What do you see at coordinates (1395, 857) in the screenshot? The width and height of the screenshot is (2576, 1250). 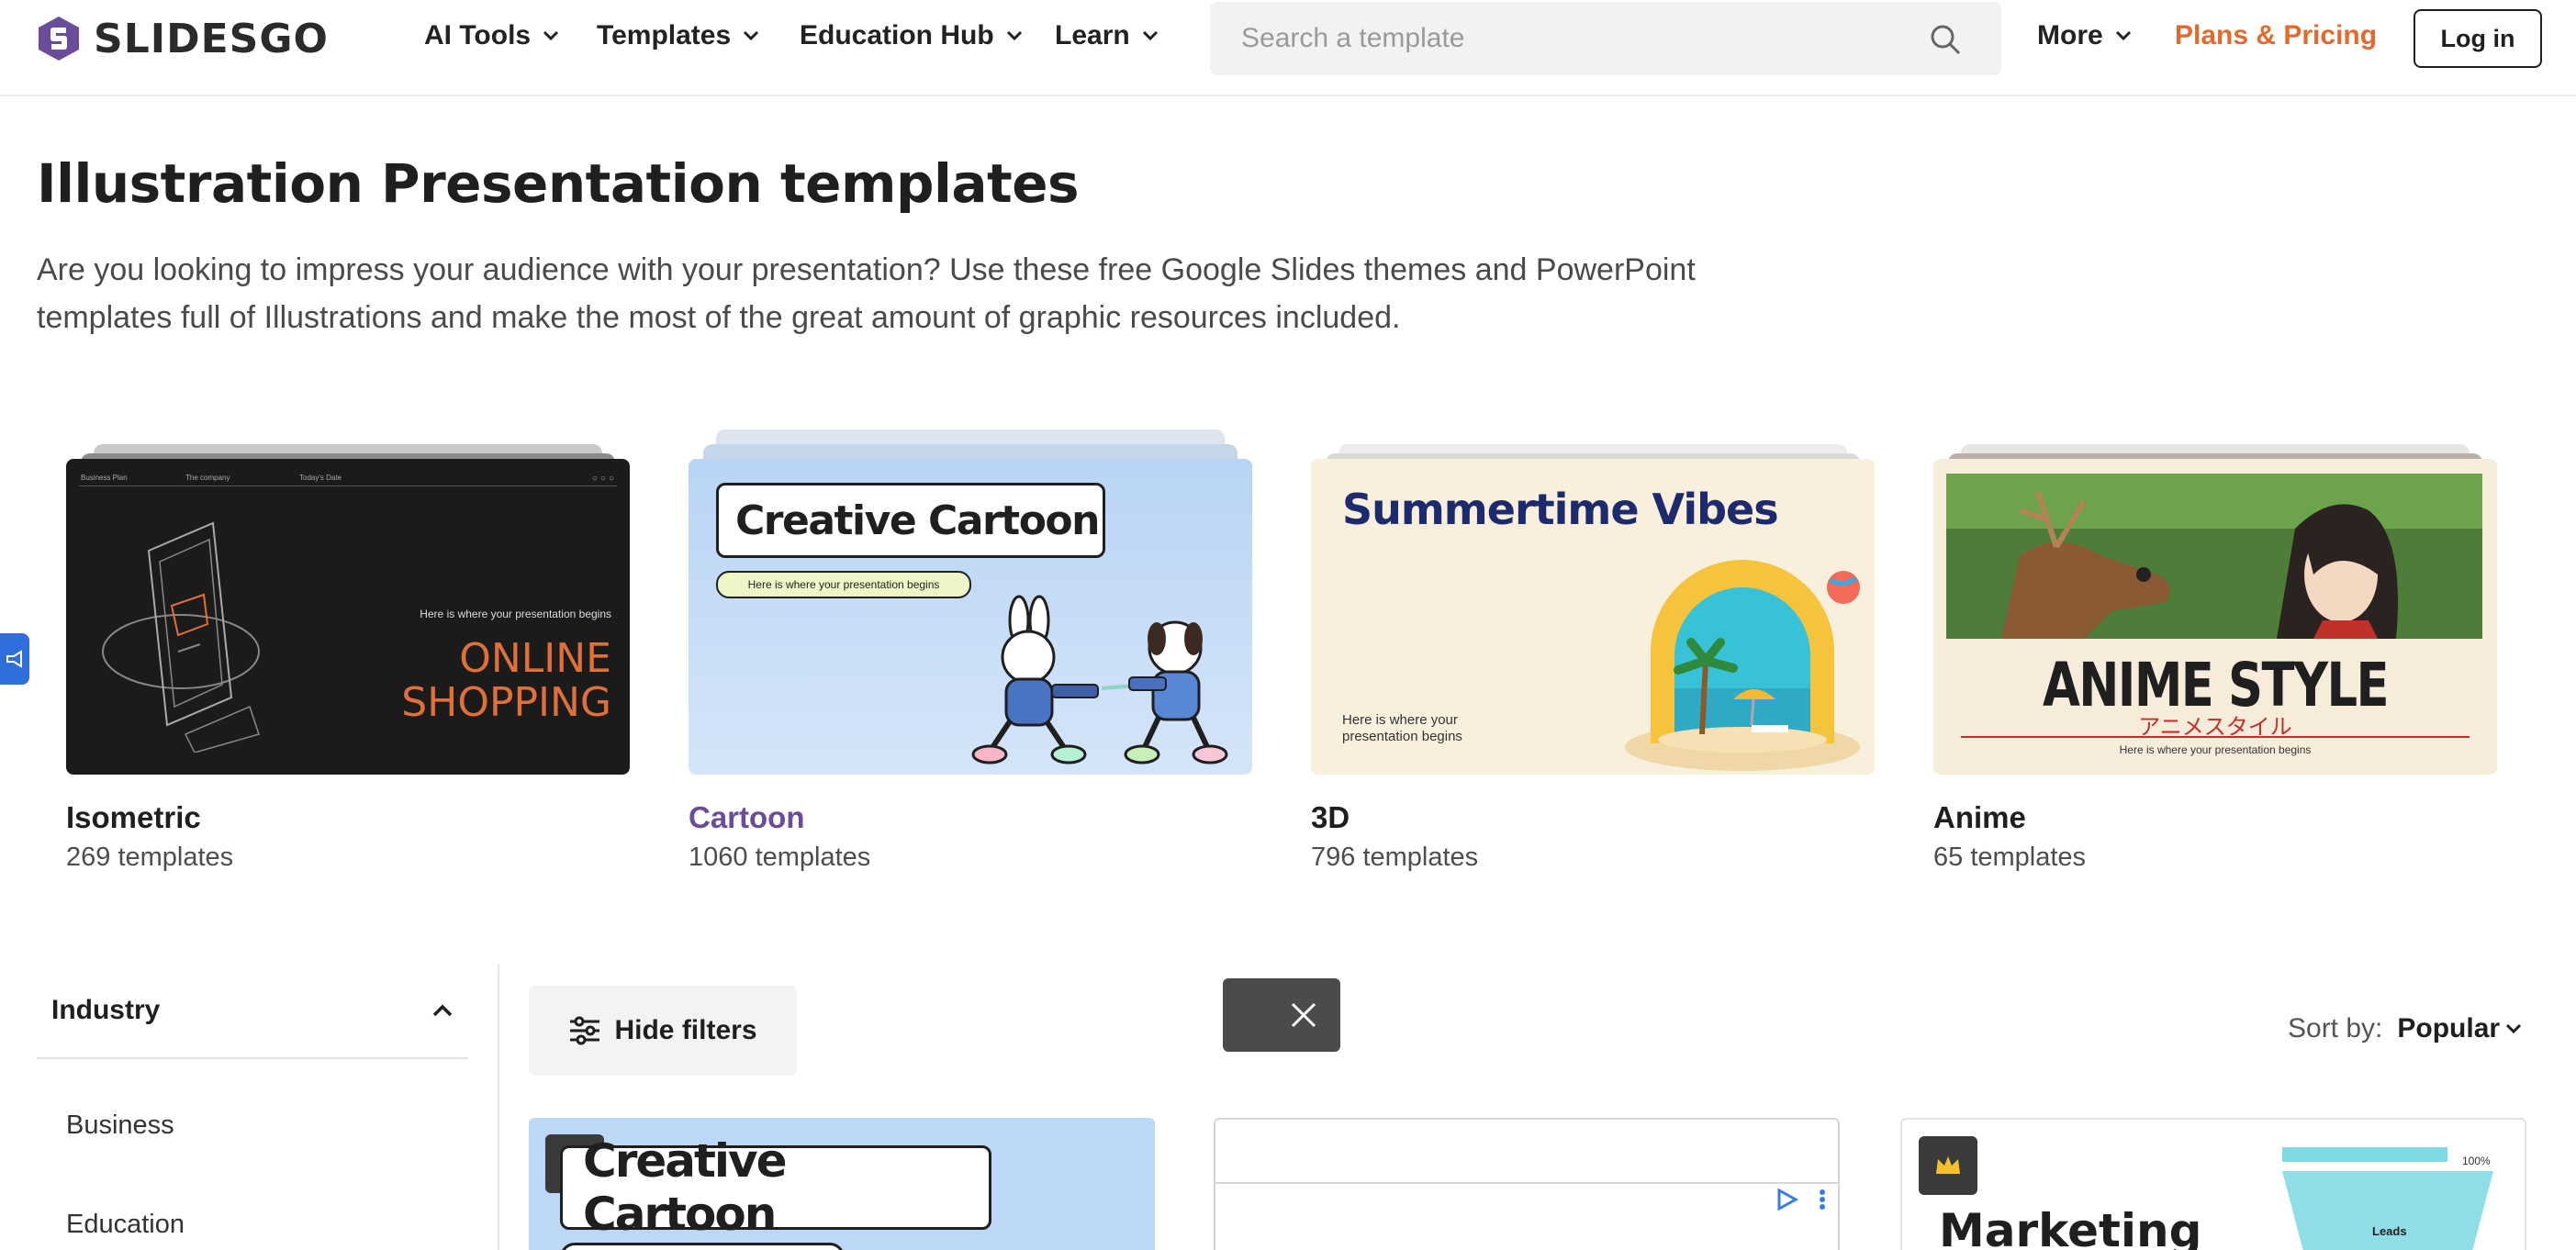 I see `category-count: 796 templates` at bounding box center [1395, 857].